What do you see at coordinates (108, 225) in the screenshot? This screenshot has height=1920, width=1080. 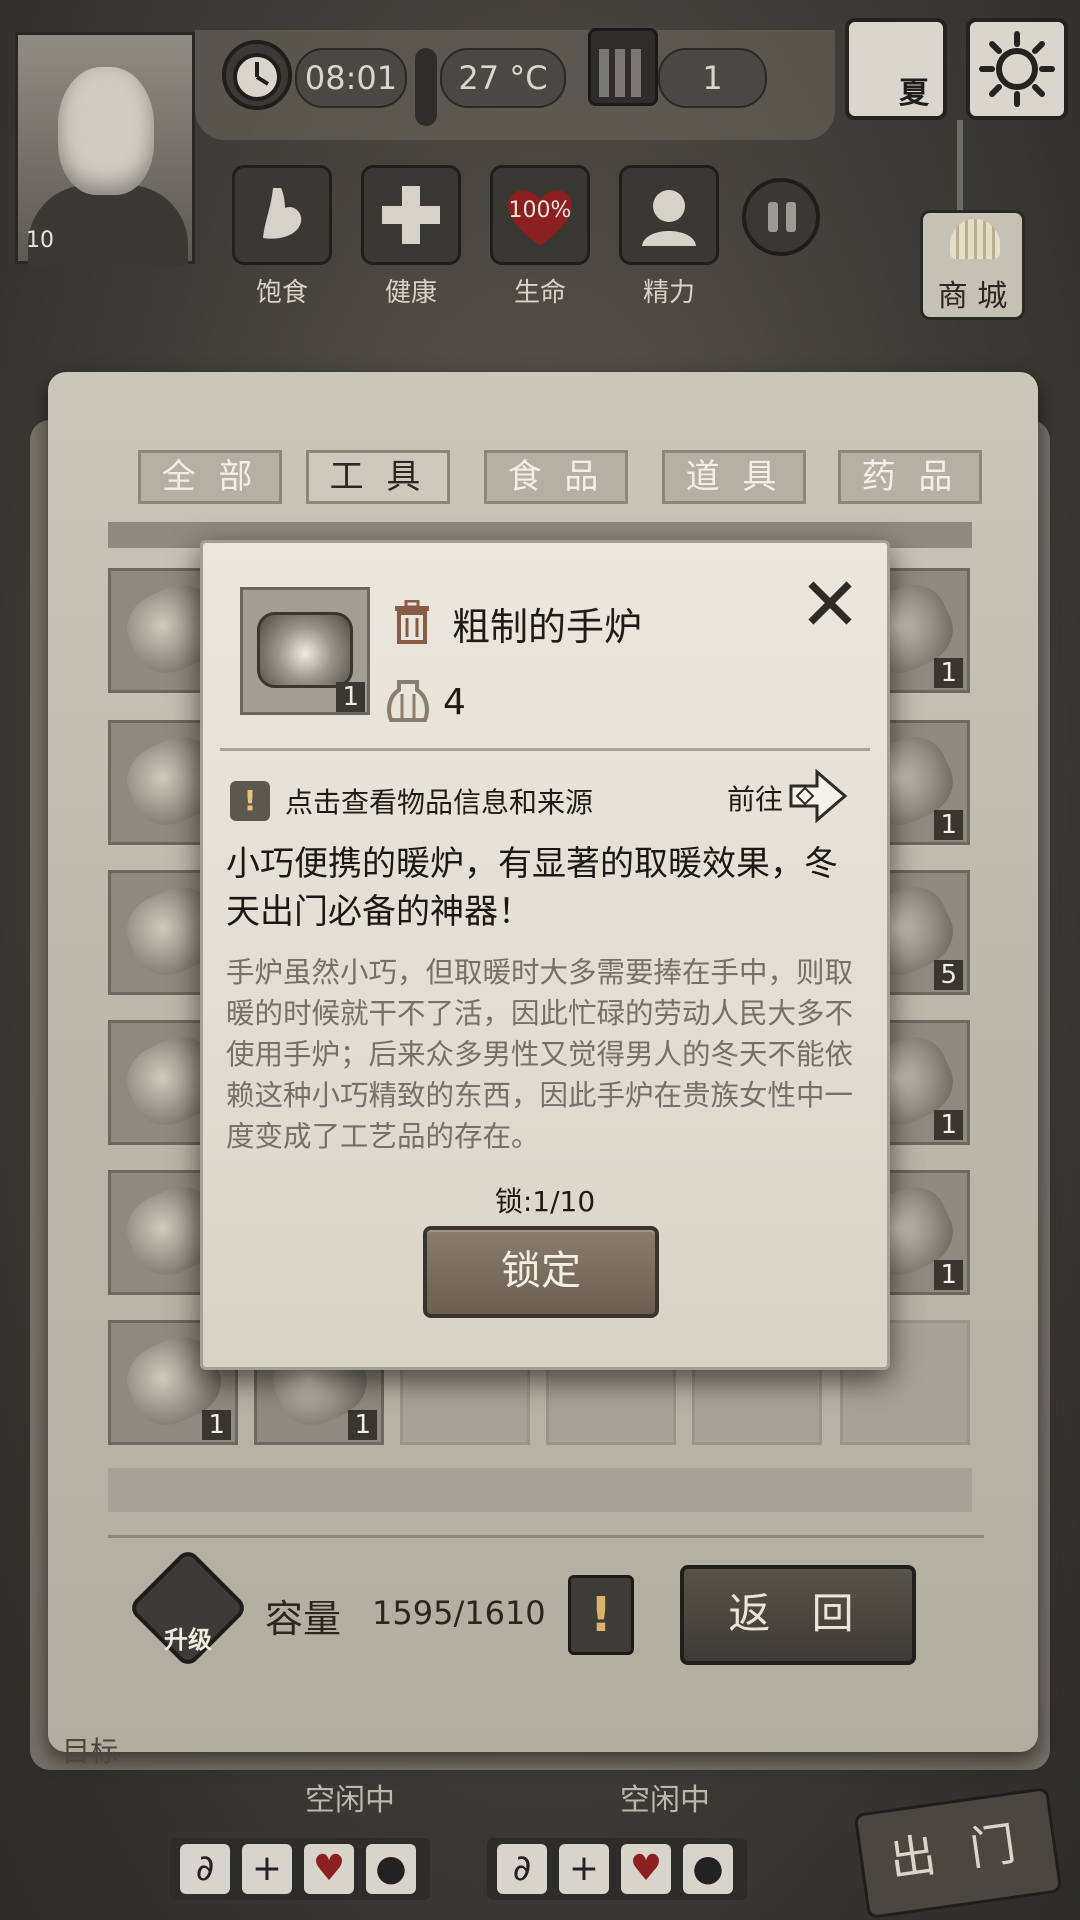 I see `portrait-shoulders` at bounding box center [108, 225].